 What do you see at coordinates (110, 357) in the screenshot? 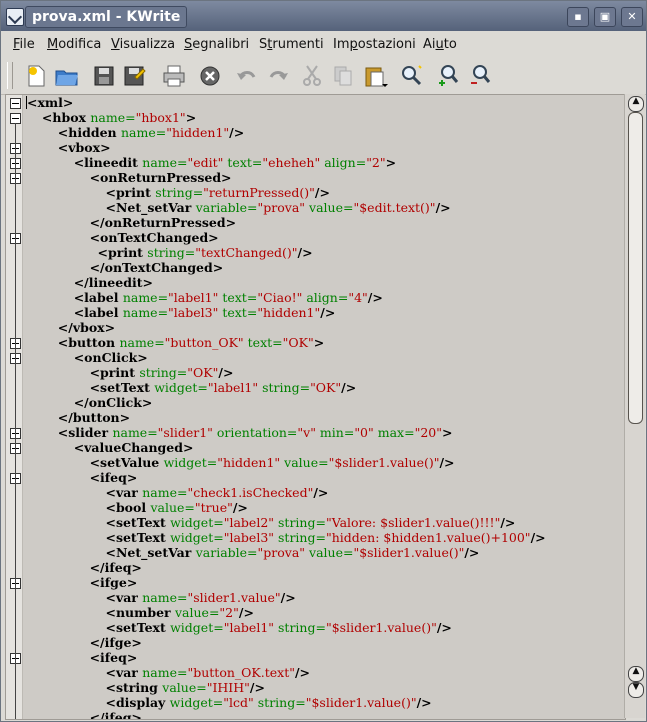
I see `xml-tag: <onClick>` at bounding box center [110, 357].